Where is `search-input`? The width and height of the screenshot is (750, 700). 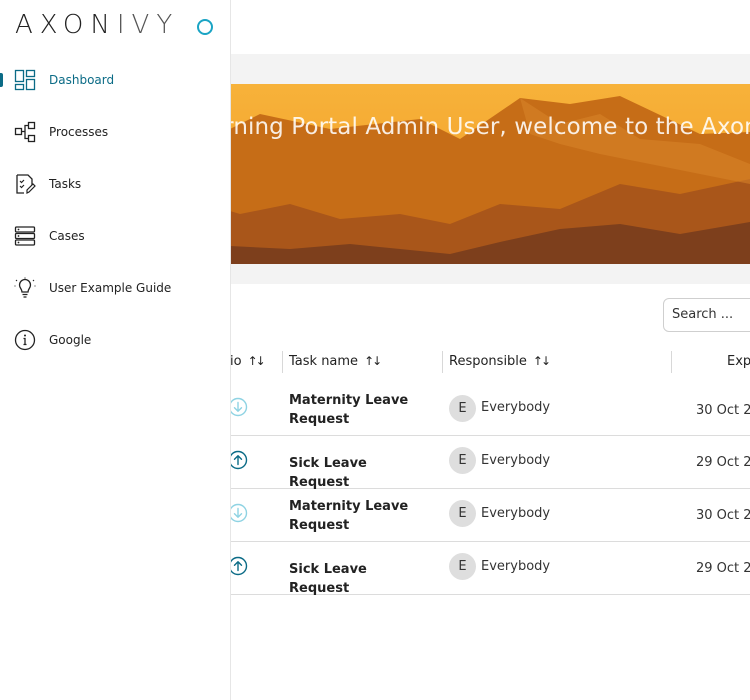 search-input is located at coordinates (707, 310).